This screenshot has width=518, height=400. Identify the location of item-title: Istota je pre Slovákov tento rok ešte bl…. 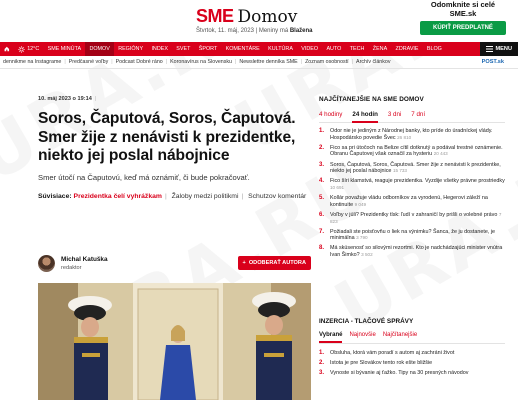
(381, 363).